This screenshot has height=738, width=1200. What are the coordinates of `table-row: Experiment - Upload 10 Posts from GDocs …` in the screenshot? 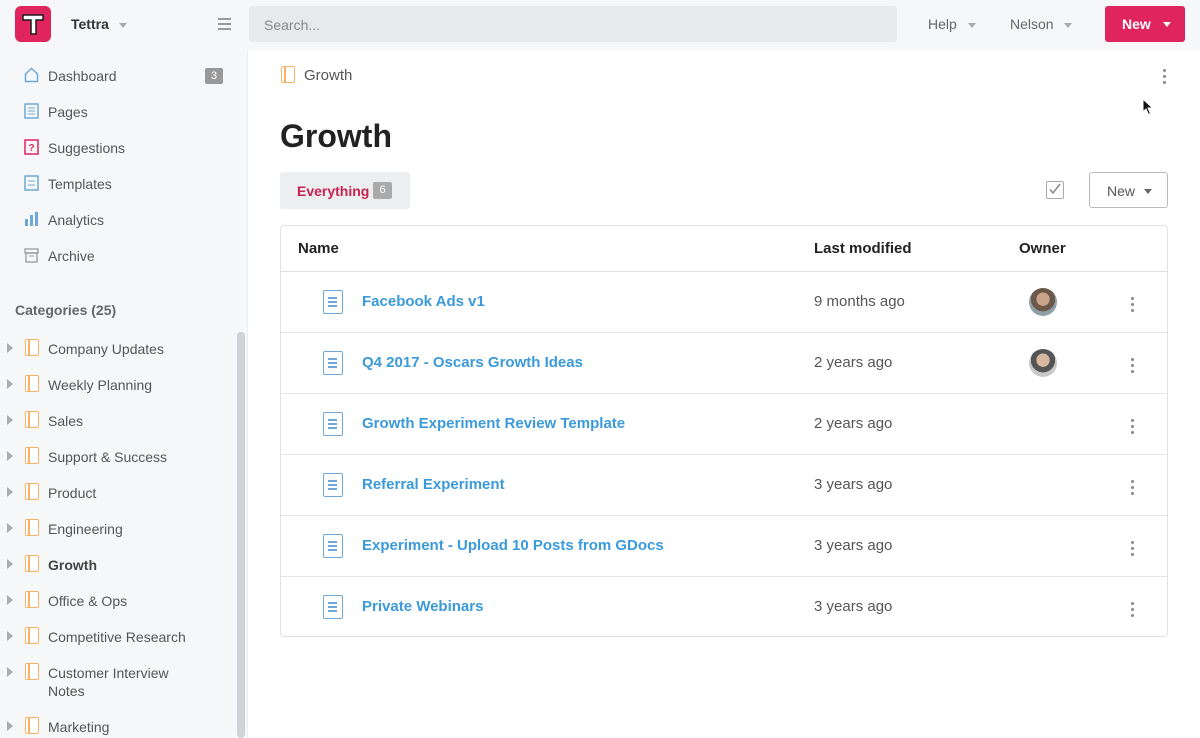 It's located at (724, 546).